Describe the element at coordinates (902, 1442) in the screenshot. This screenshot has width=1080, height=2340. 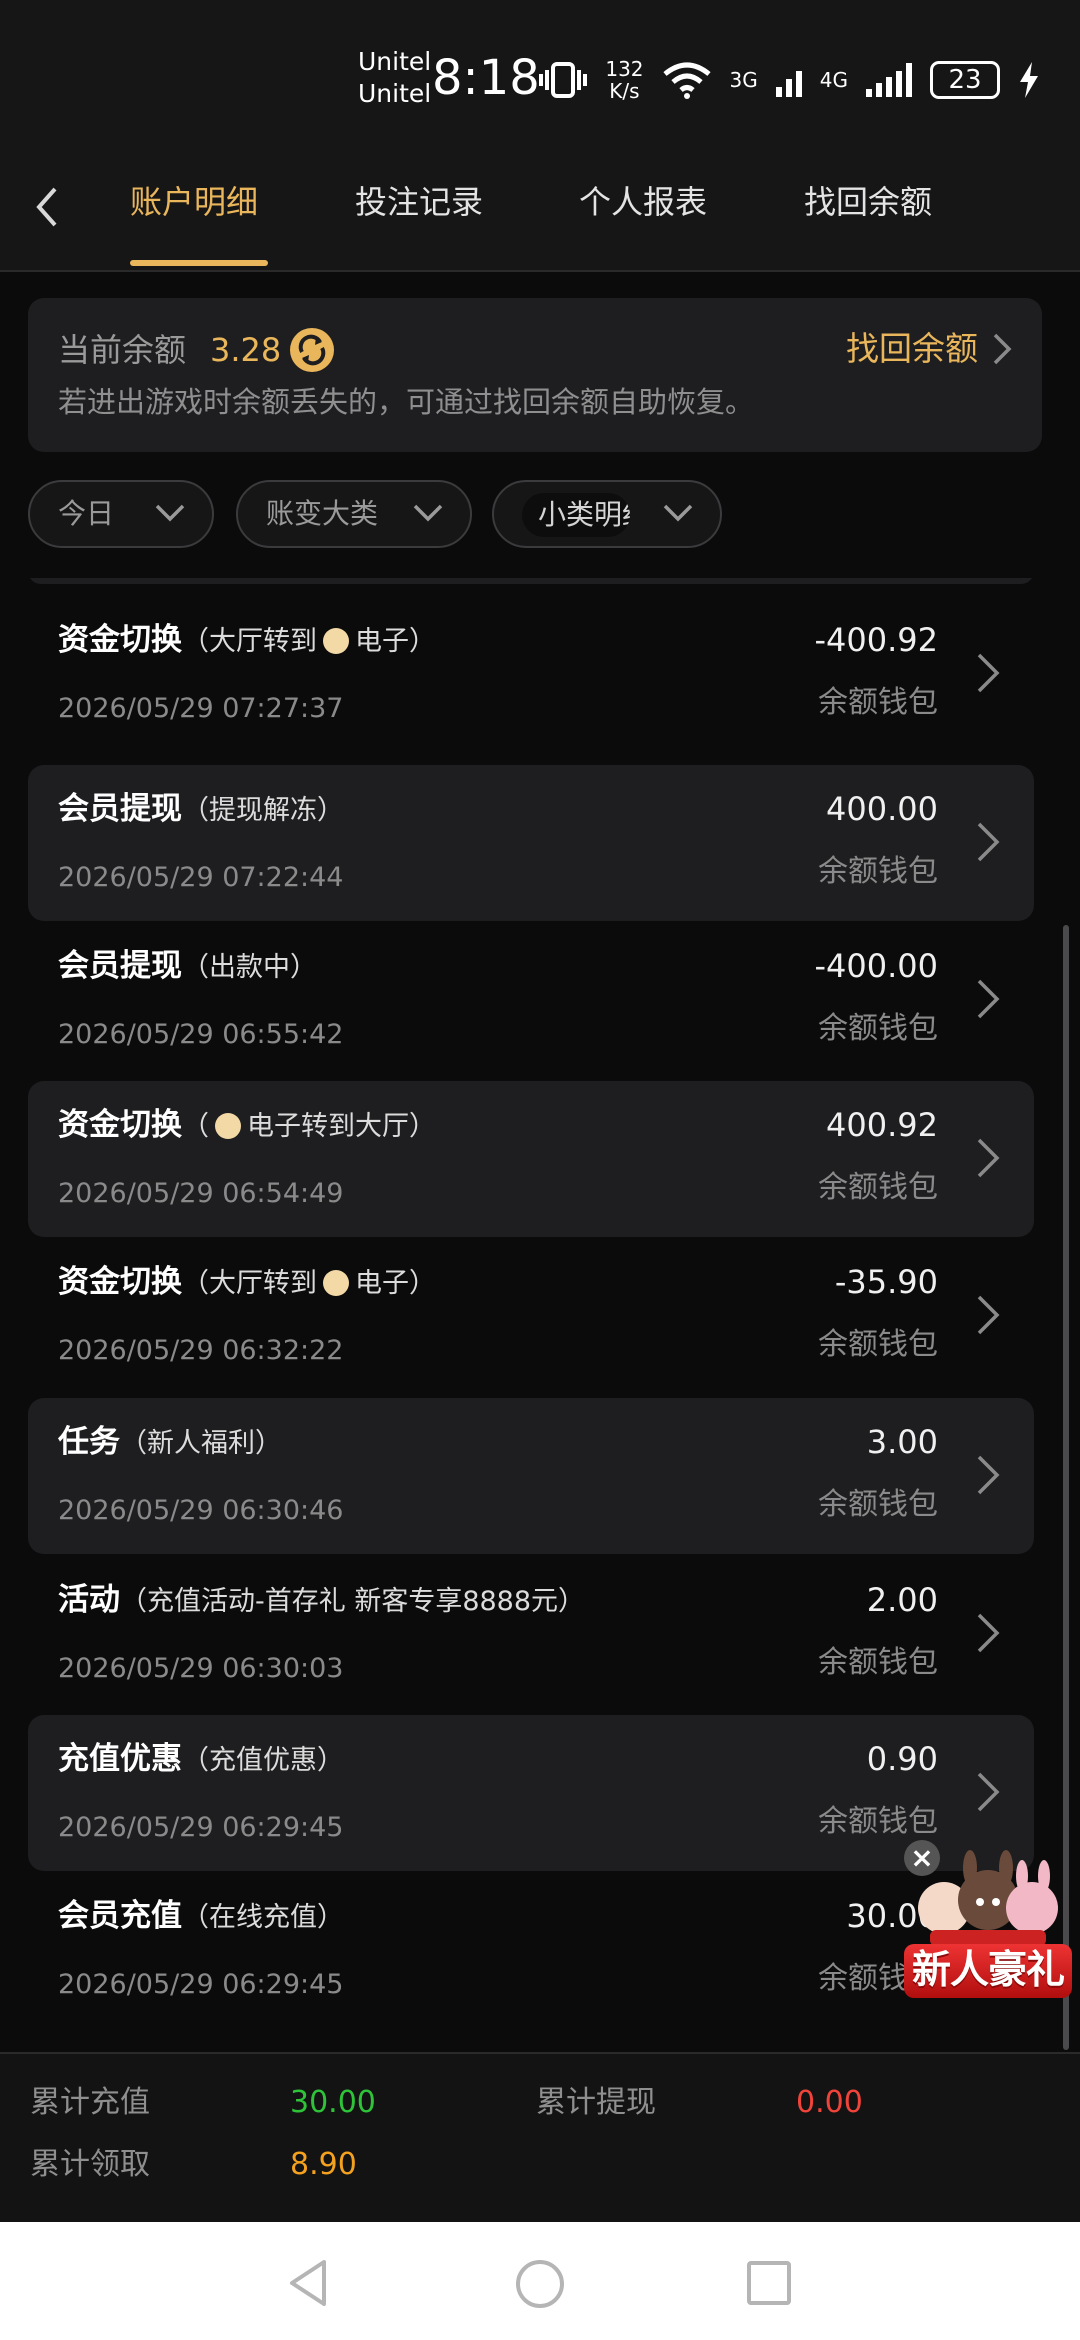
I see `record-amount: 3.00` at that location.